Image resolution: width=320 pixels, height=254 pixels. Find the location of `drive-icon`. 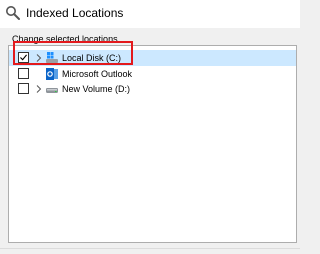

drive-icon is located at coordinates (52, 89).